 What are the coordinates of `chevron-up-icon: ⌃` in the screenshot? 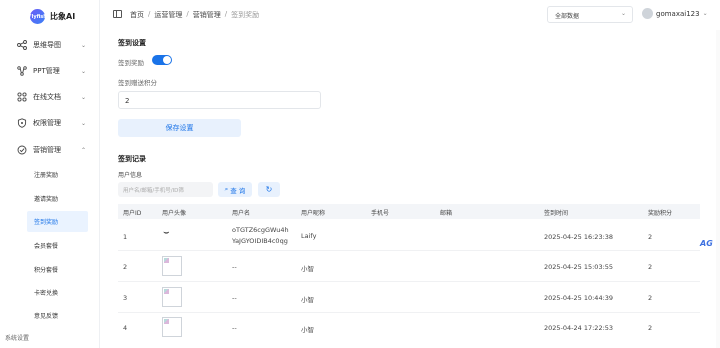 It's located at (84, 150).